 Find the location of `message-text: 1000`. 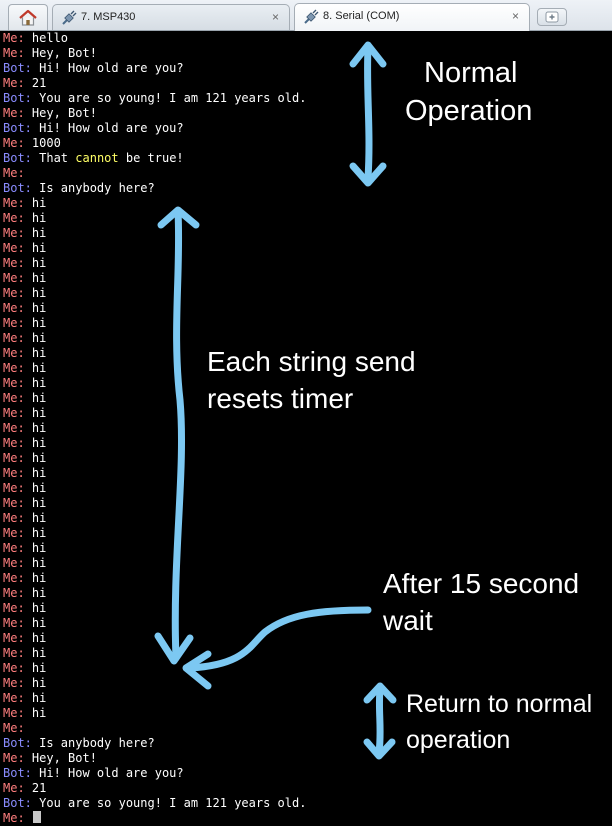

message-text: 1000 is located at coordinates (42, 143).